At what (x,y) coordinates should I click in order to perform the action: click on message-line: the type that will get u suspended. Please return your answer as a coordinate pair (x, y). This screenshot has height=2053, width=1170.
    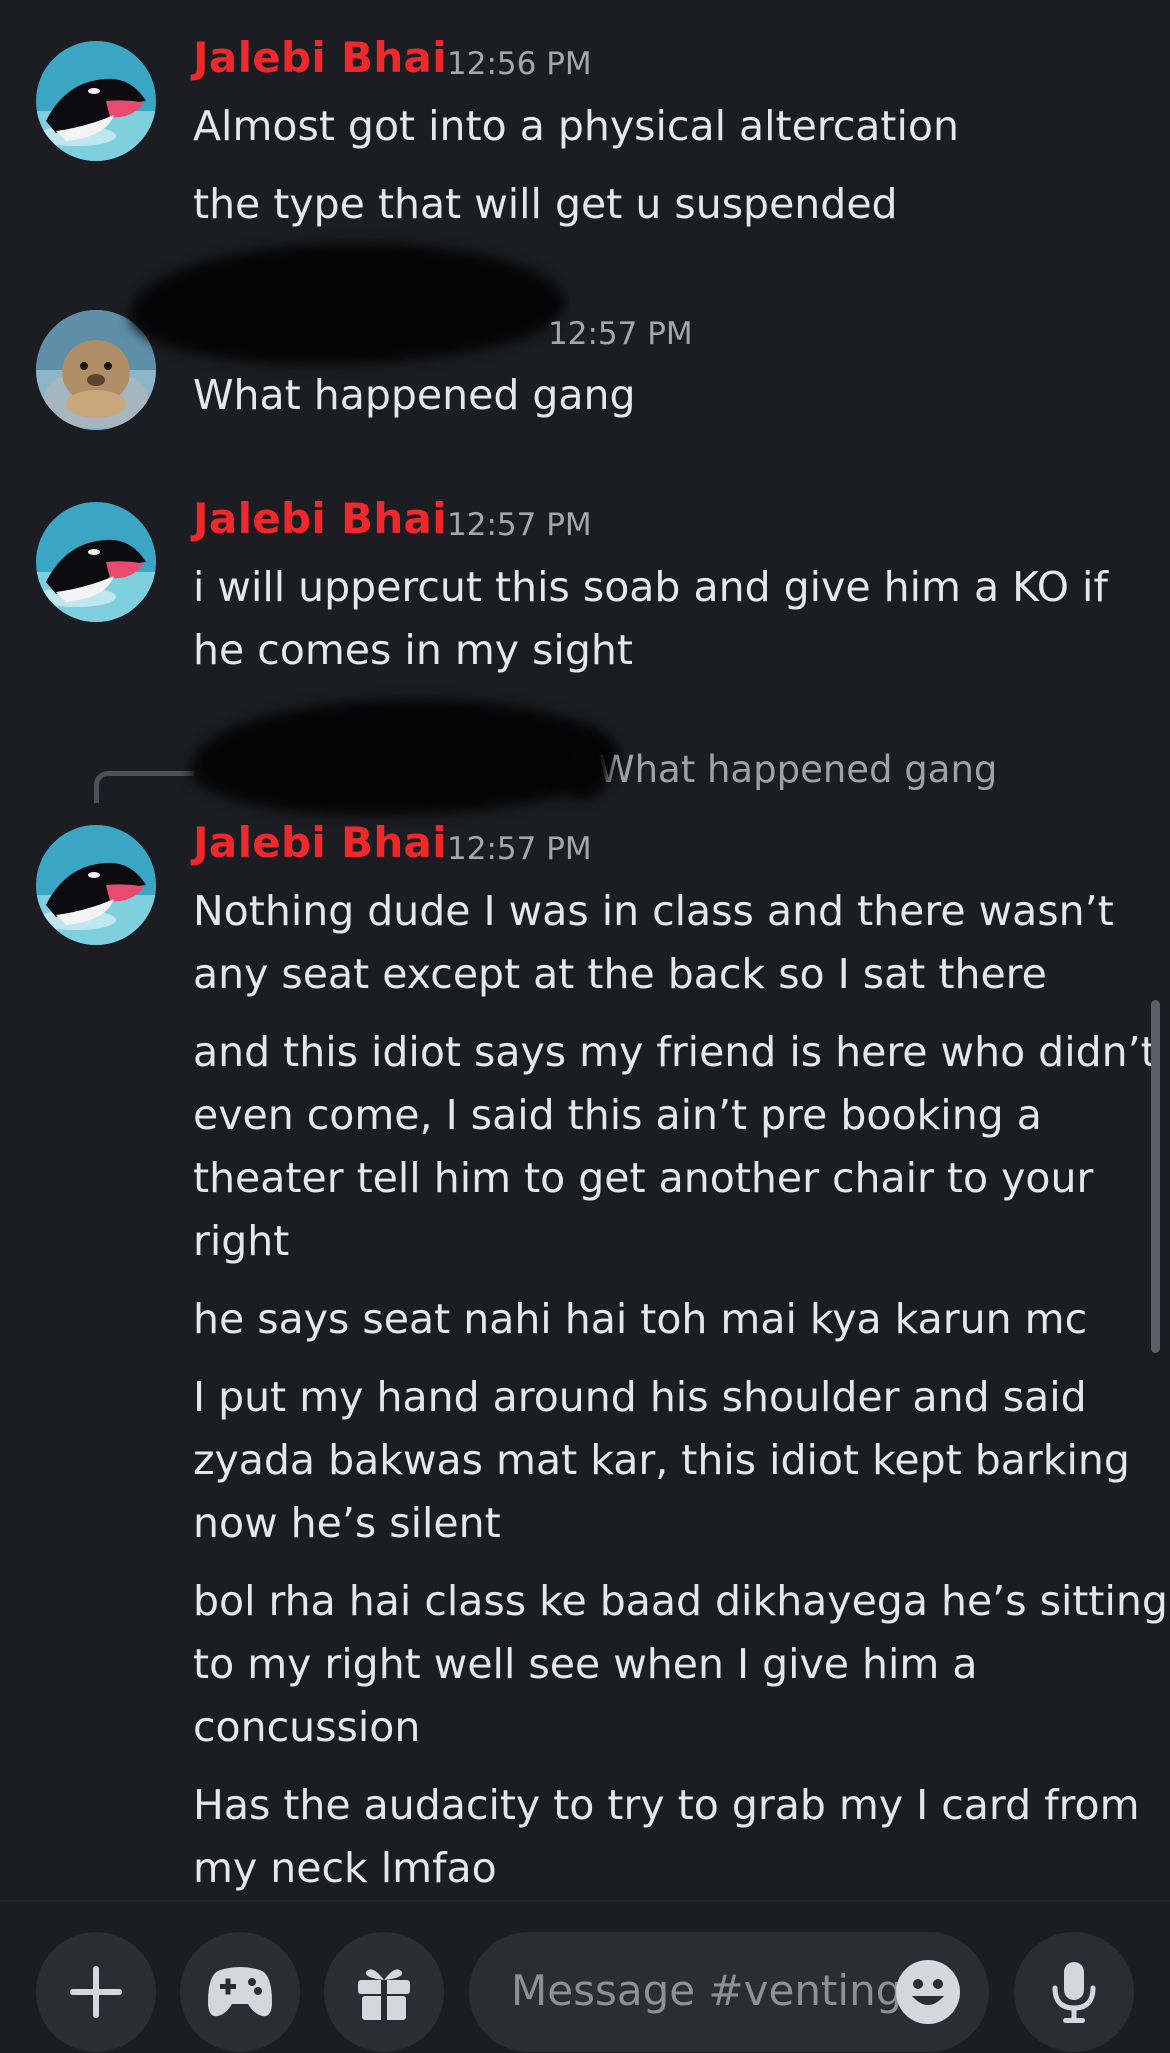
    Looking at the image, I should click on (668, 204).